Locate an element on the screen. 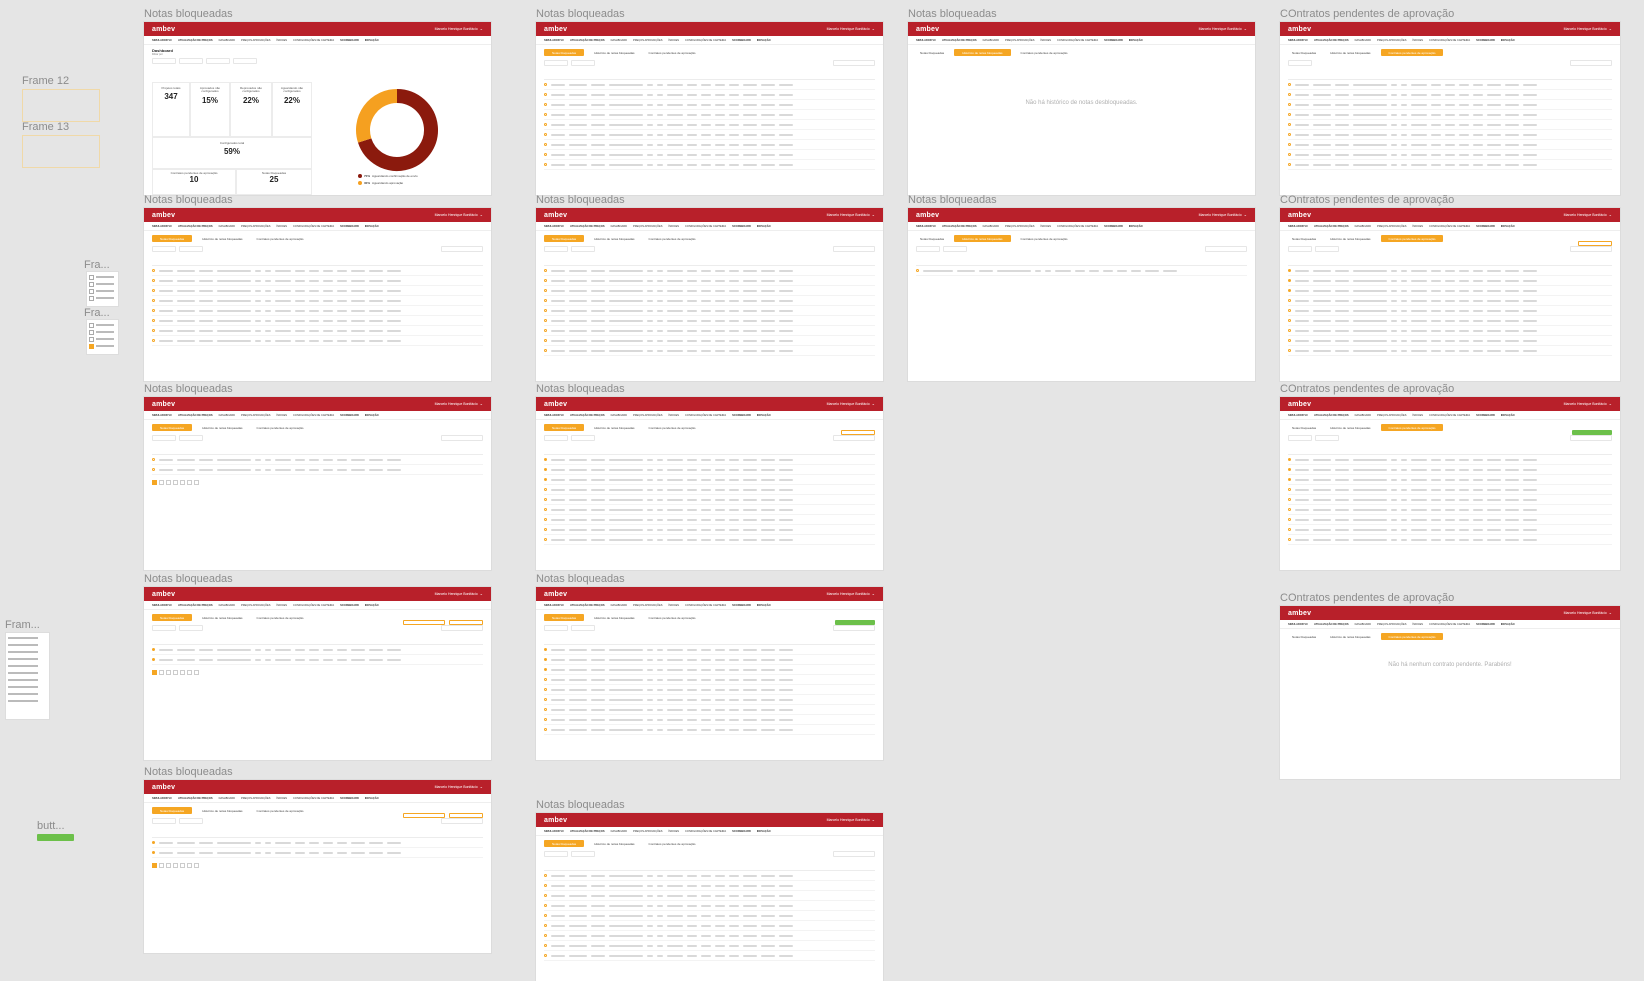 The image size is (1644, 981). search-input is located at coordinates (854, 438).